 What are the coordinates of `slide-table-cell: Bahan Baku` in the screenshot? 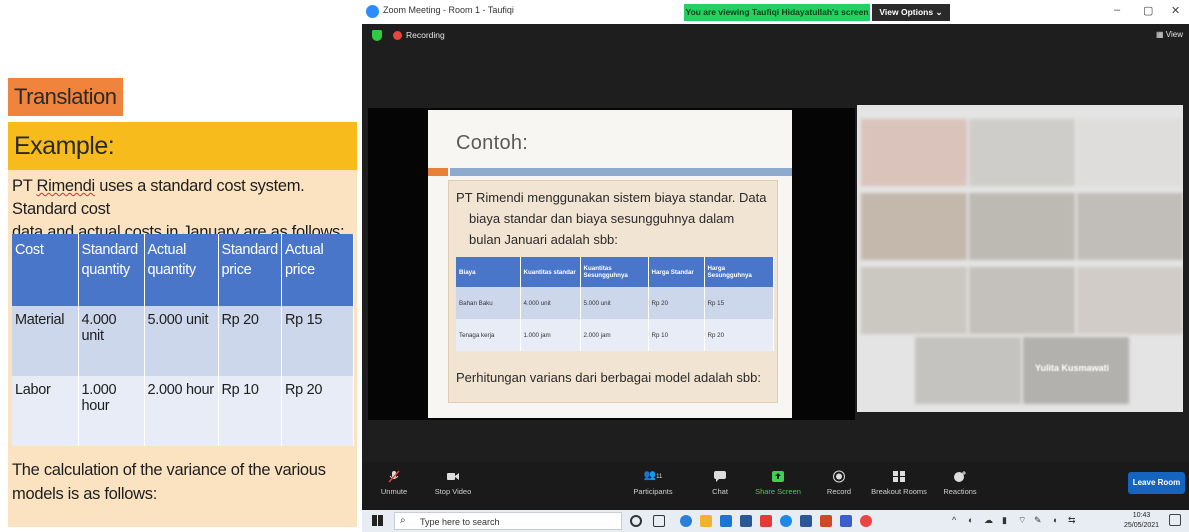 It's located at (488, 303).